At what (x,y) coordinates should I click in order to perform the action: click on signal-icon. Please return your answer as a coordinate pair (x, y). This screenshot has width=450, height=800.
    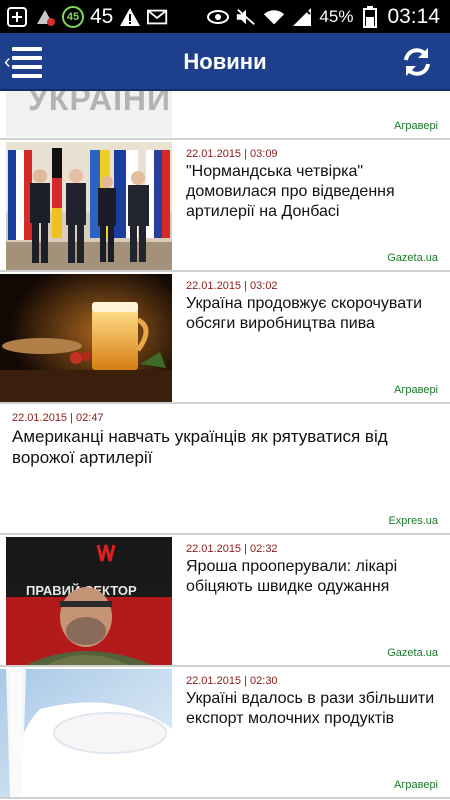
    Looking at the image, I should click on (302, 17).